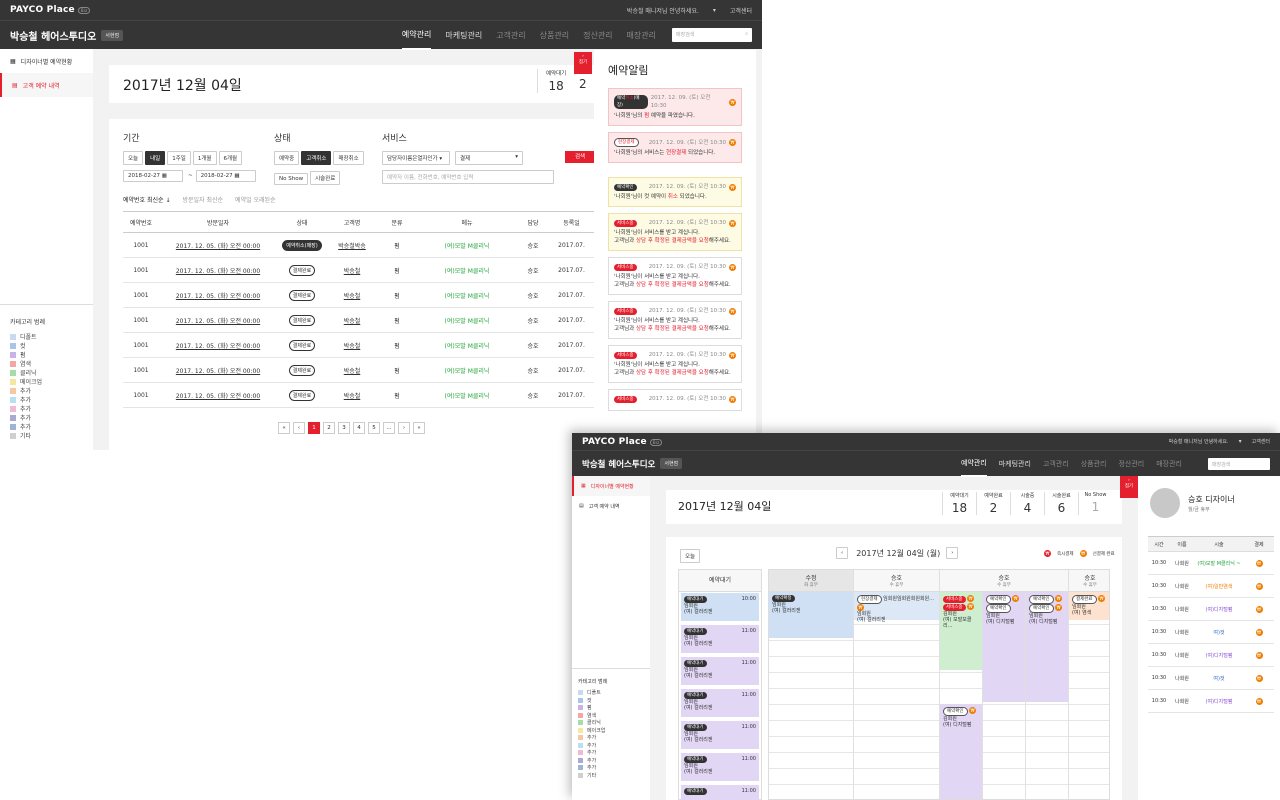 This screenshot has height=800, width=1280. What do you see at coordinates (811, 581) in the screenshot?
I see `designer-column-header: 수정 화 휴무` at bounding box center [811, 581].